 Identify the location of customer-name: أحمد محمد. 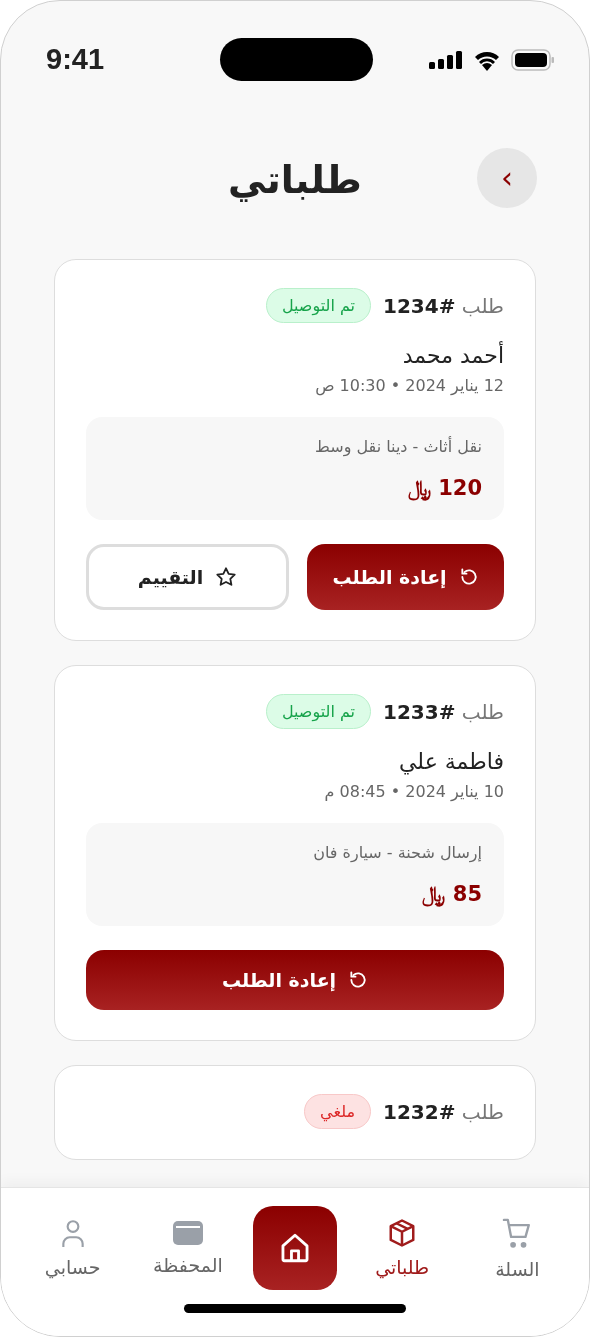
(452, 355).